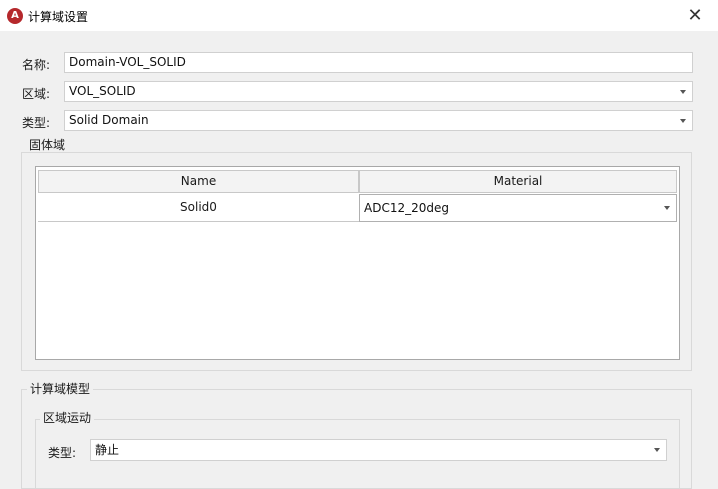 This screenshot has height=489, width=718. Describe the element at coordinates (198, 221) in the screenshot. I see `row-divider` at that location.